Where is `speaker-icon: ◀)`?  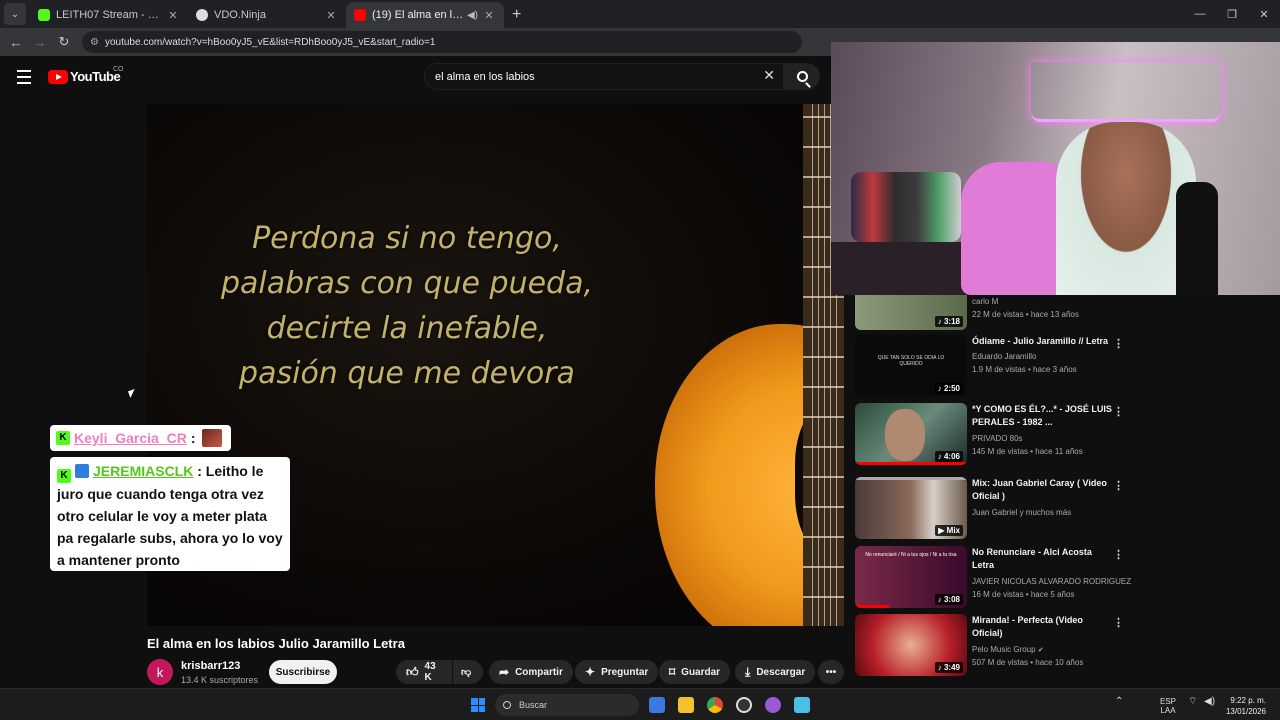 speaker-icon: ◀) is located at coordinates (472, 15).